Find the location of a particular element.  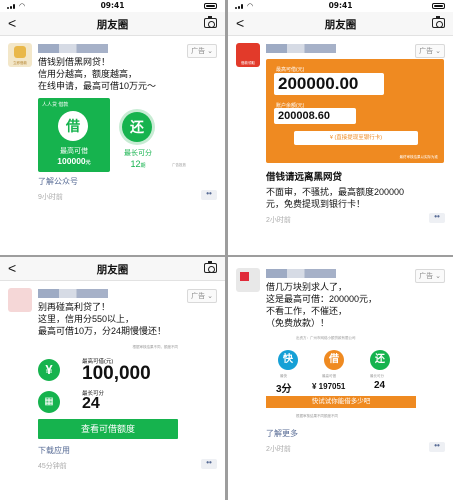

max-value: 100000 is located at coordinates (71, 161).